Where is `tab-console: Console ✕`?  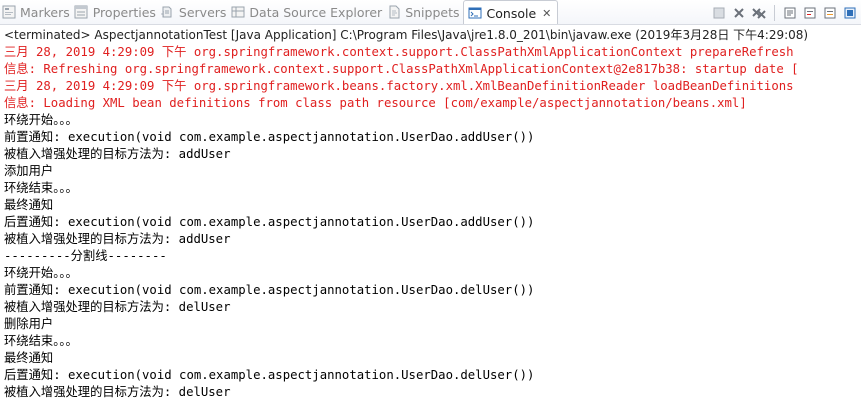 tab-console: Console ✕ is located at coordinates (510, 12).